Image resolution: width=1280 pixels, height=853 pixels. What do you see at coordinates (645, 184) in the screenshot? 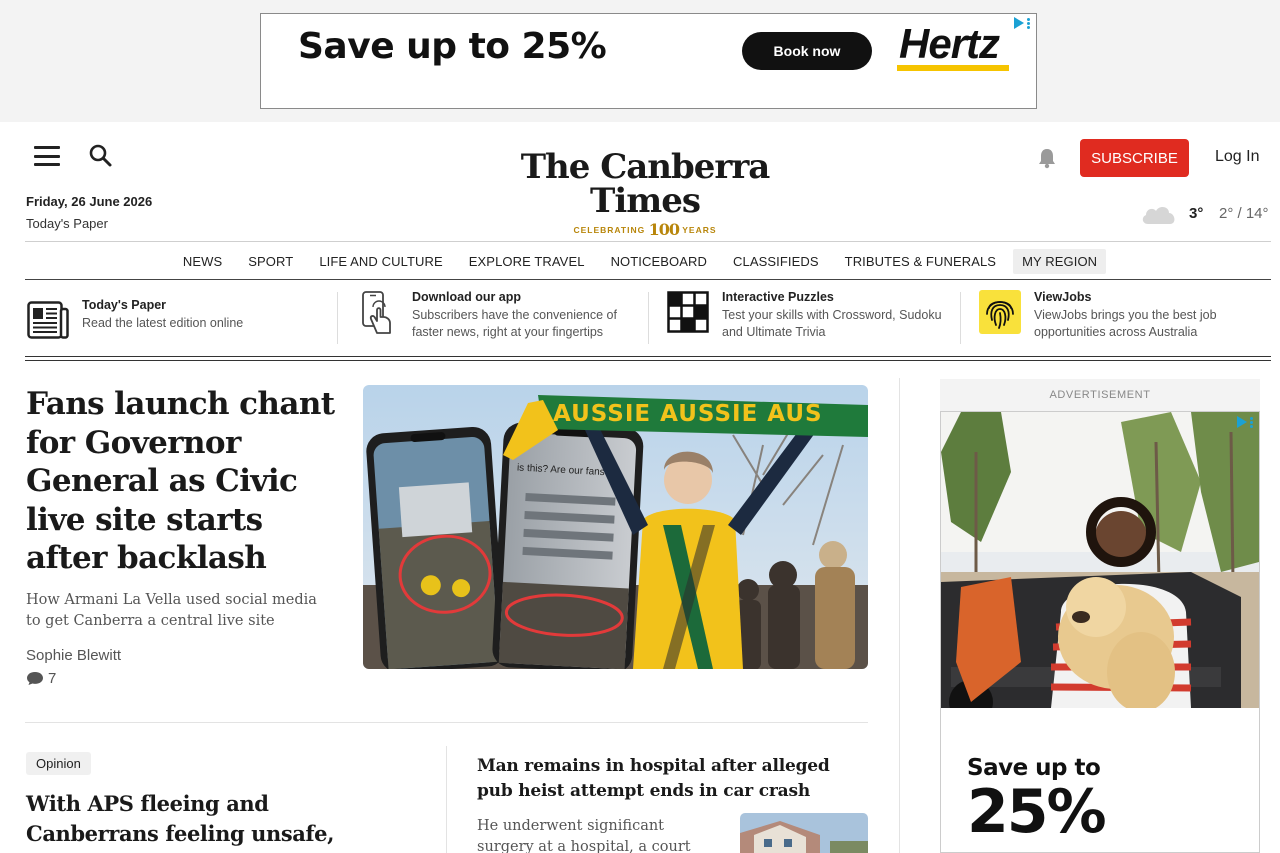
I see `logo-wordmark: The Canberra Times` at bounding box center [645, 184].